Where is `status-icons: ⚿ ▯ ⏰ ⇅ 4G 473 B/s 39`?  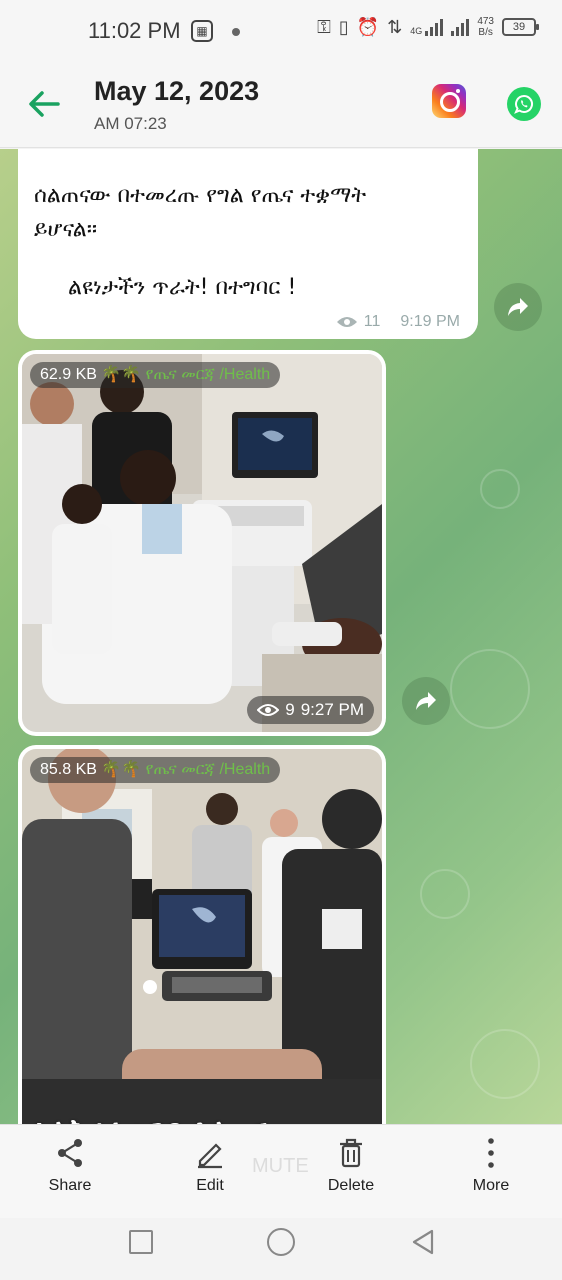 status-icons: ⚿ ▯ ⏰ ⇅ 4G 473 B/s 39 is located at coordinates (428, 27).